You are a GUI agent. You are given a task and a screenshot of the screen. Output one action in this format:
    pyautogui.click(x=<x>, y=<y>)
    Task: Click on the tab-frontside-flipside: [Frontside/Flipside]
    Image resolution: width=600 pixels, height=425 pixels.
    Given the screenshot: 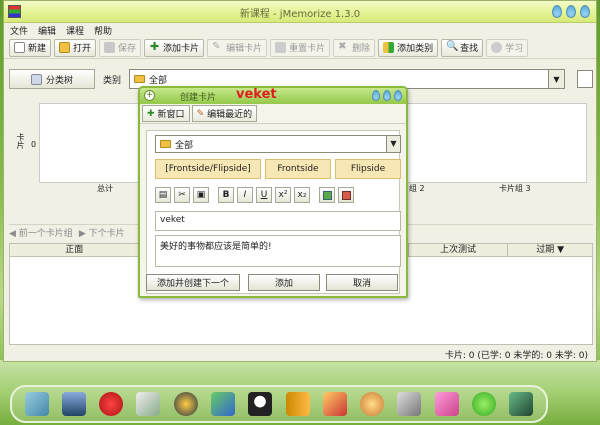 What is the action you would take?
    pyautogui.click(x=208, y=169)
    